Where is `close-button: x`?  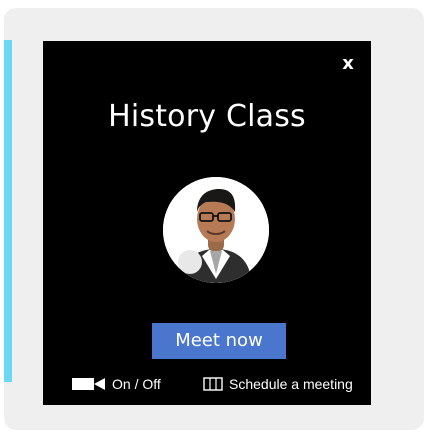
close-button: x is located at coordinates (348, 64).